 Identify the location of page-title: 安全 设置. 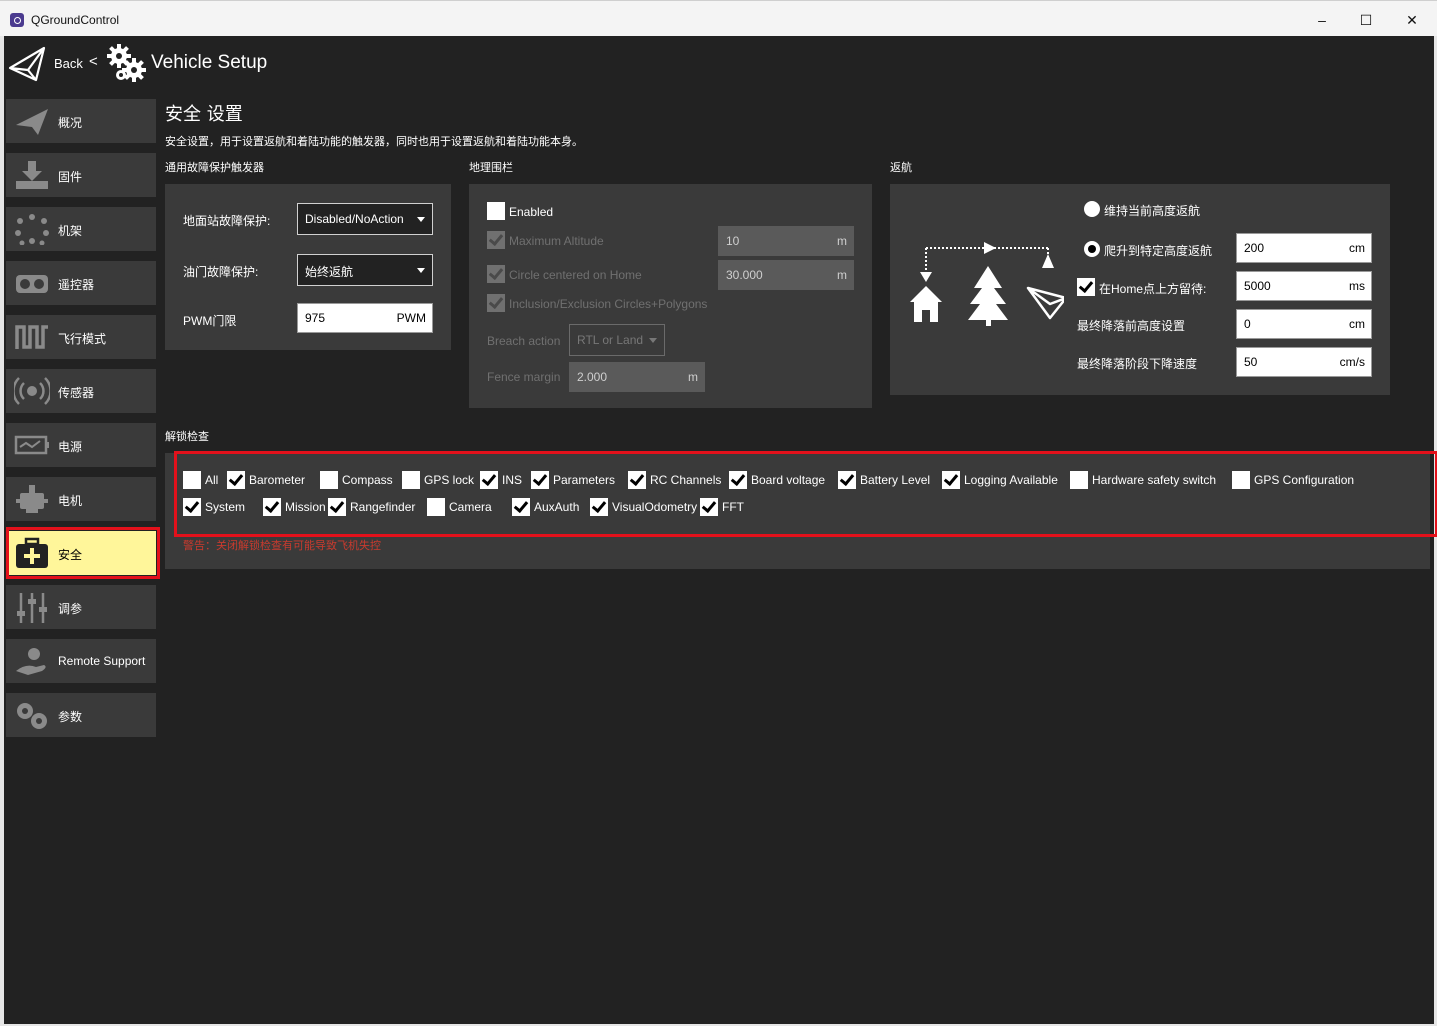
(204, 114).